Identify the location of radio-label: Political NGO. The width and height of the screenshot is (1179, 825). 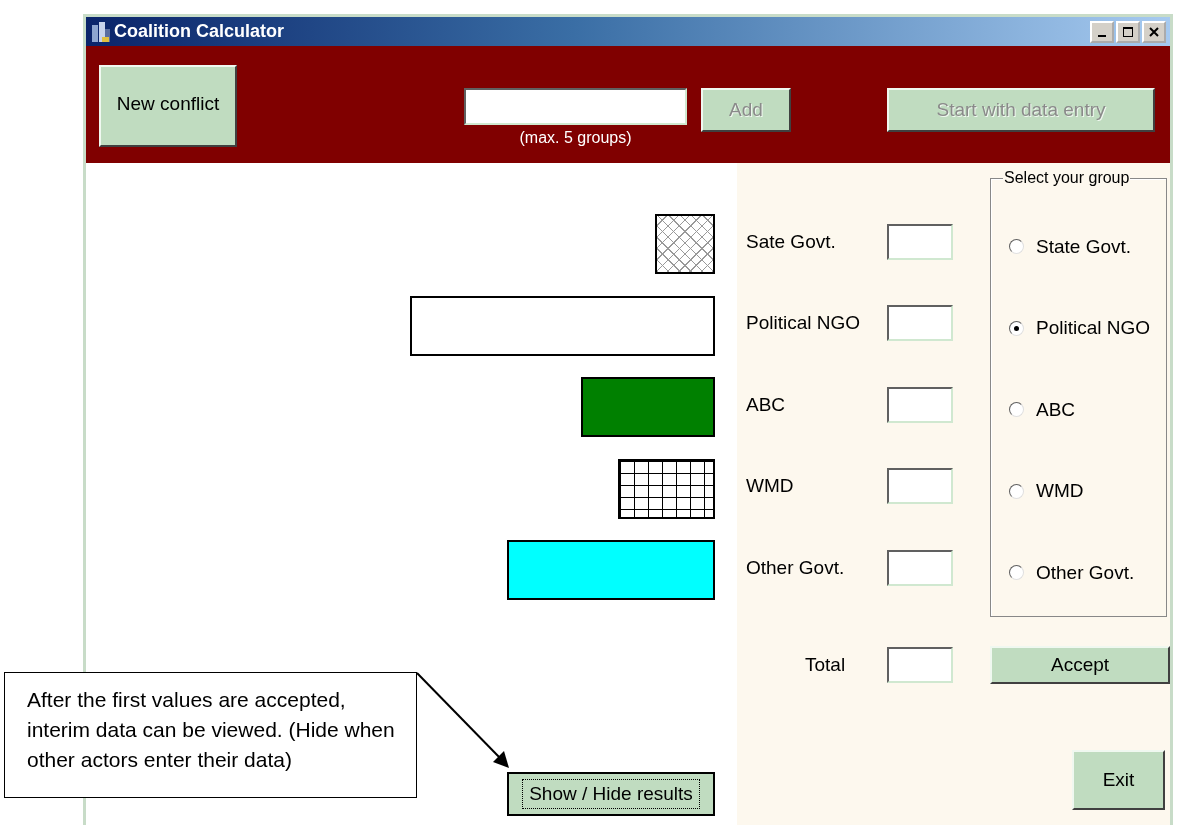
(1093, 328).